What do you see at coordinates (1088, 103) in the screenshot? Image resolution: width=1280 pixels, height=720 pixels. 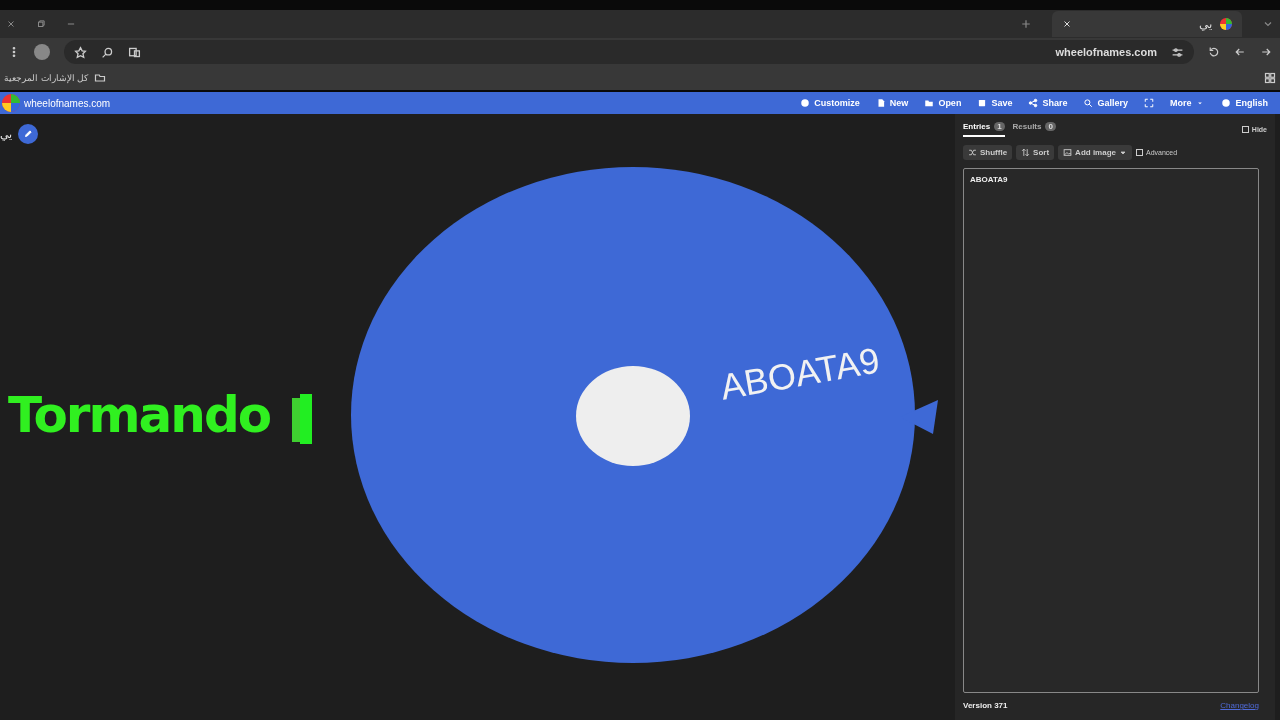 I see `search-icon` at bounding box center [1088, 103].